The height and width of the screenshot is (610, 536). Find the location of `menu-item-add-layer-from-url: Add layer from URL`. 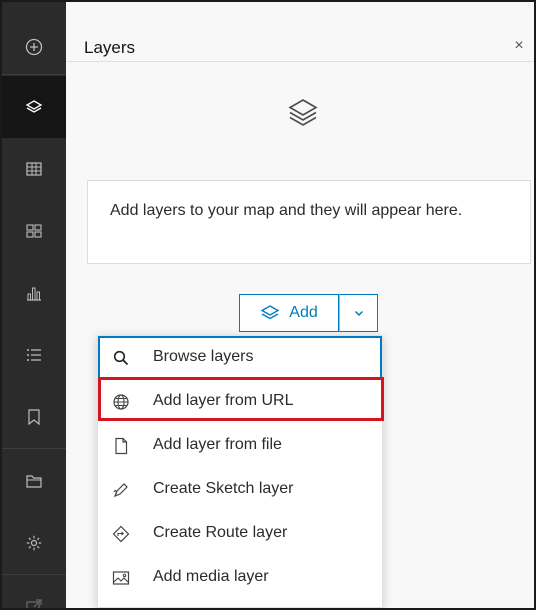

menu-item-add-layer-from-url: Add layer from URL is located at coordinates (240, 402).